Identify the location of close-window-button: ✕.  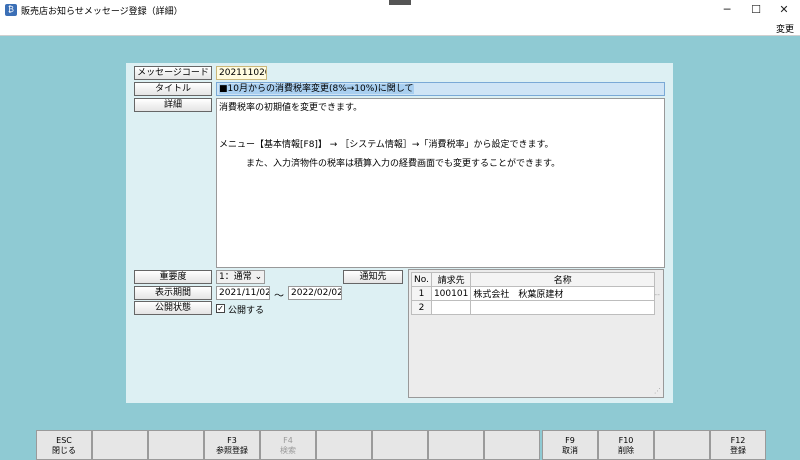
(784, 10).